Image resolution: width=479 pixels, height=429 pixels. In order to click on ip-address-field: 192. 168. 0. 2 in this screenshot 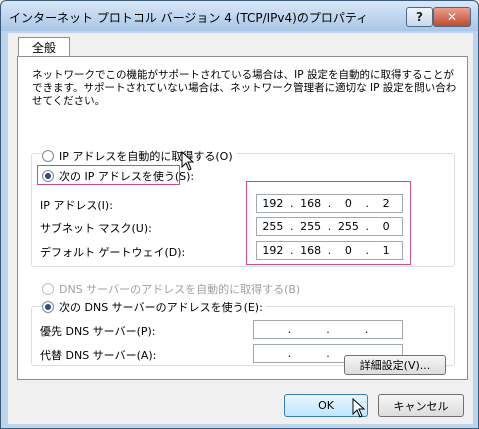, I will do `click(329, 203)`.